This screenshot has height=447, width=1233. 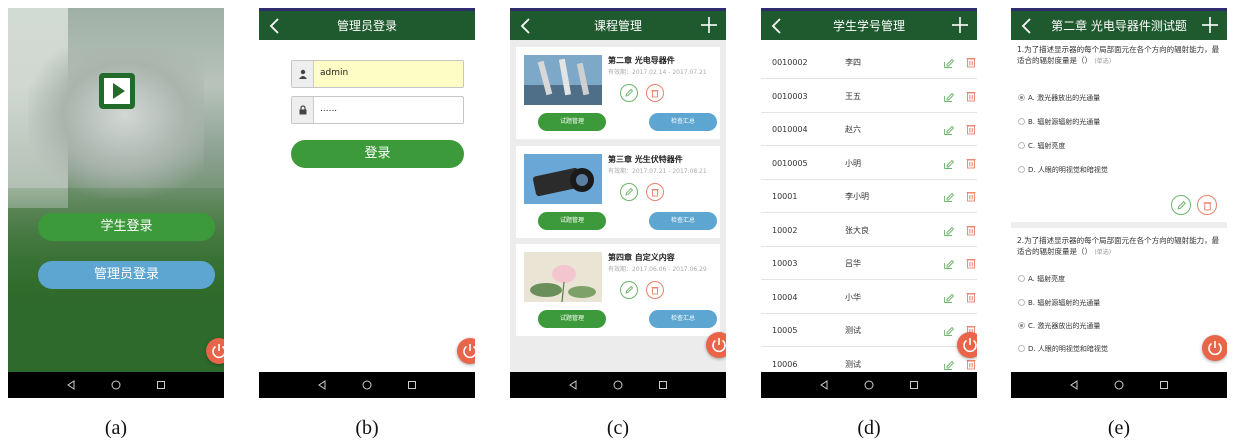 What do you see at coordinates (785, 263) in the screenshot?
I see `student-id: 10003` at bounding box center [785, 263].